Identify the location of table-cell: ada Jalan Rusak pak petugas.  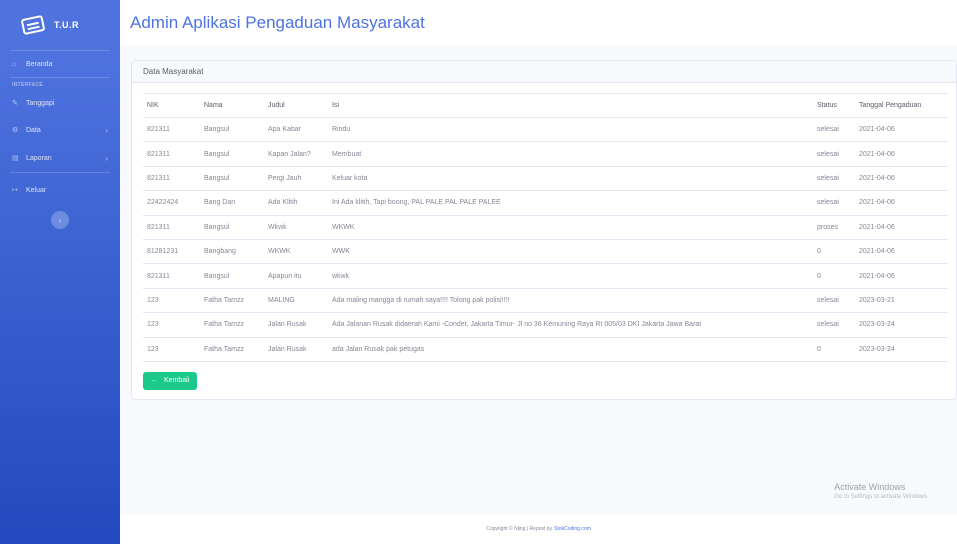
(570, 349).